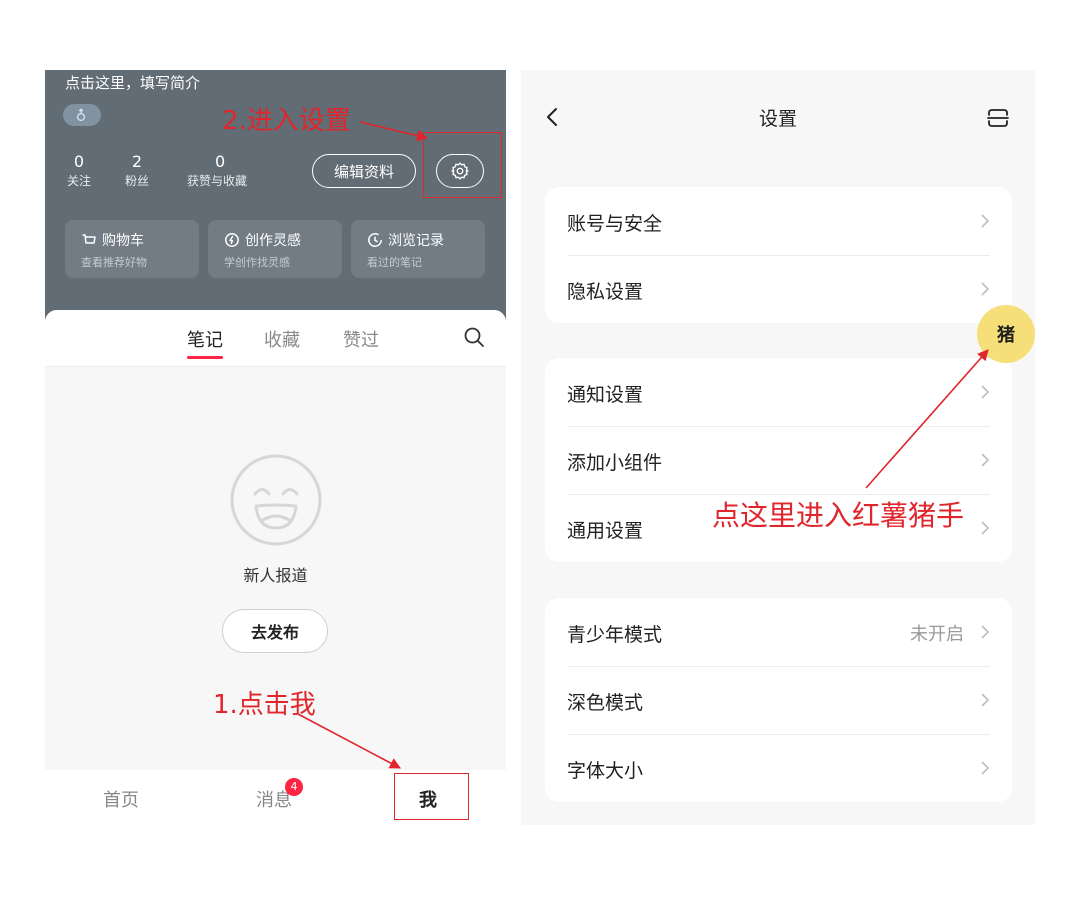 The image size is (1080, 897). I want to click on arrow-to-me, so click(349, 741).